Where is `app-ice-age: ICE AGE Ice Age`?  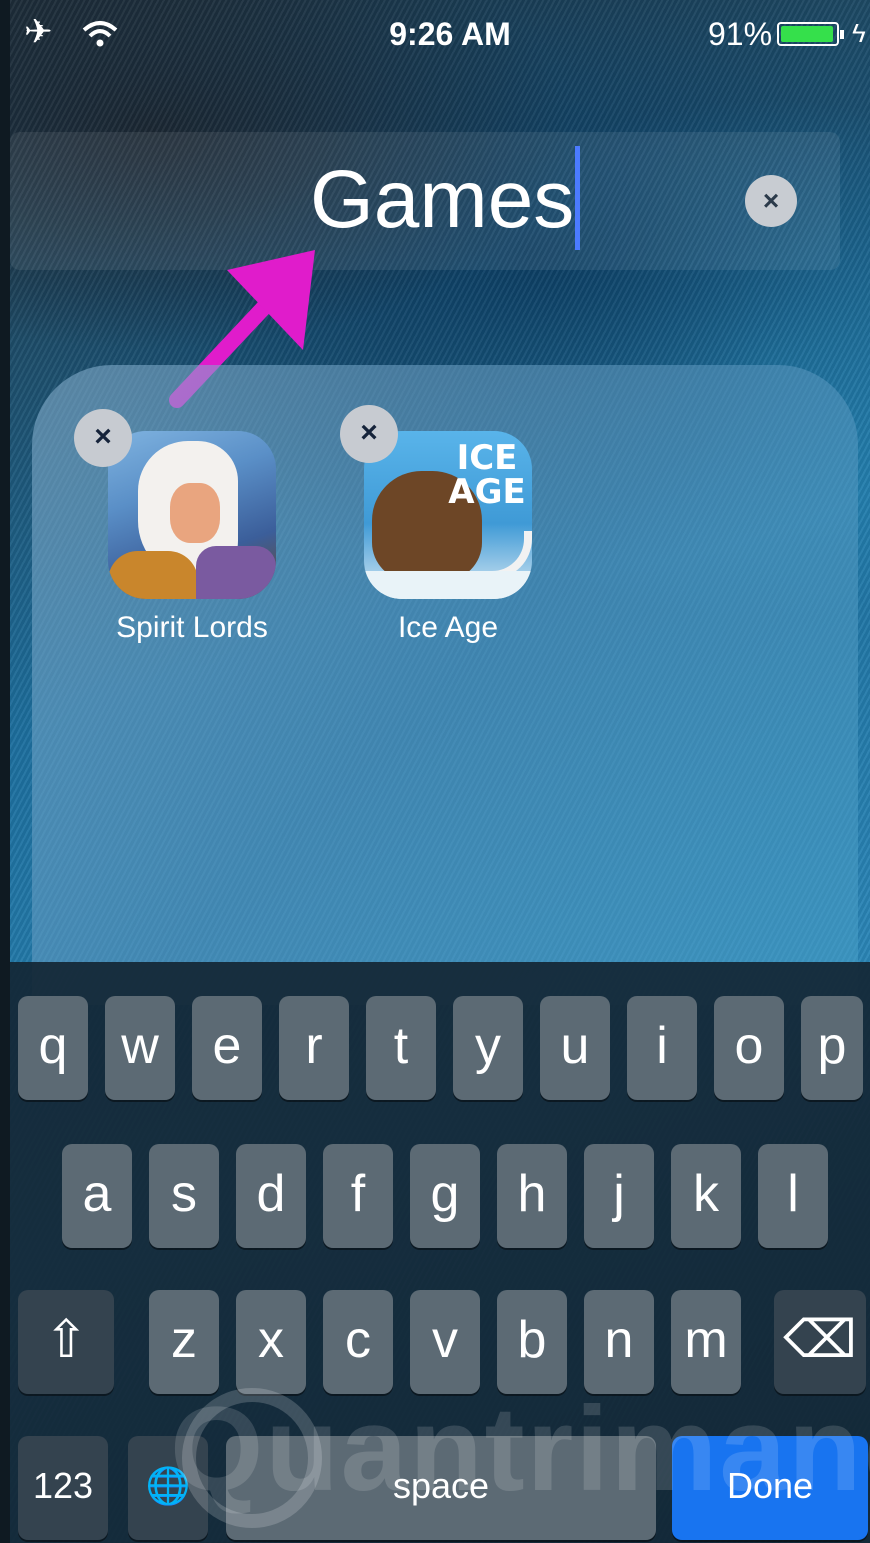 app-ice-age: ICE AGE Ice Age is located at coordinates (448, 541).